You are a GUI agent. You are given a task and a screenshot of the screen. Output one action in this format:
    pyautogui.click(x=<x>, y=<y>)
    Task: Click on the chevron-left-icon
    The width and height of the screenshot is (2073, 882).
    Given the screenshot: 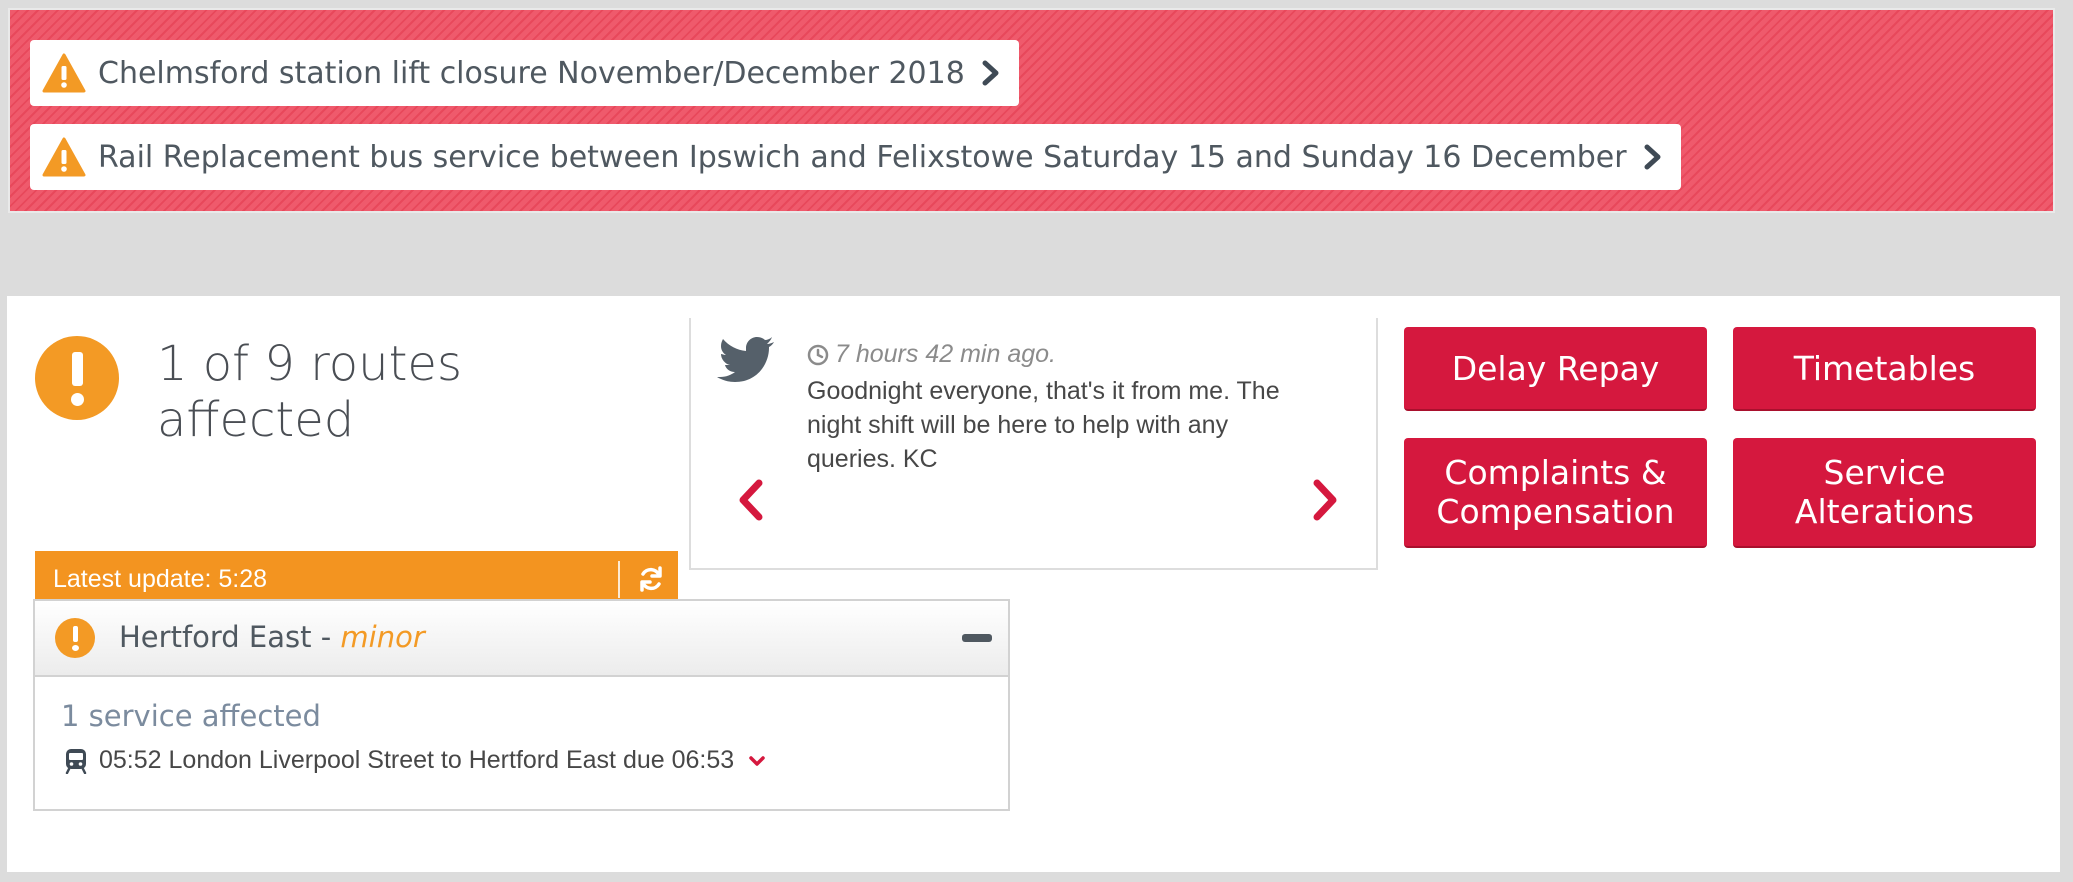 What is the action you would take?
    pyautogui.click(x=750, y=500)
    